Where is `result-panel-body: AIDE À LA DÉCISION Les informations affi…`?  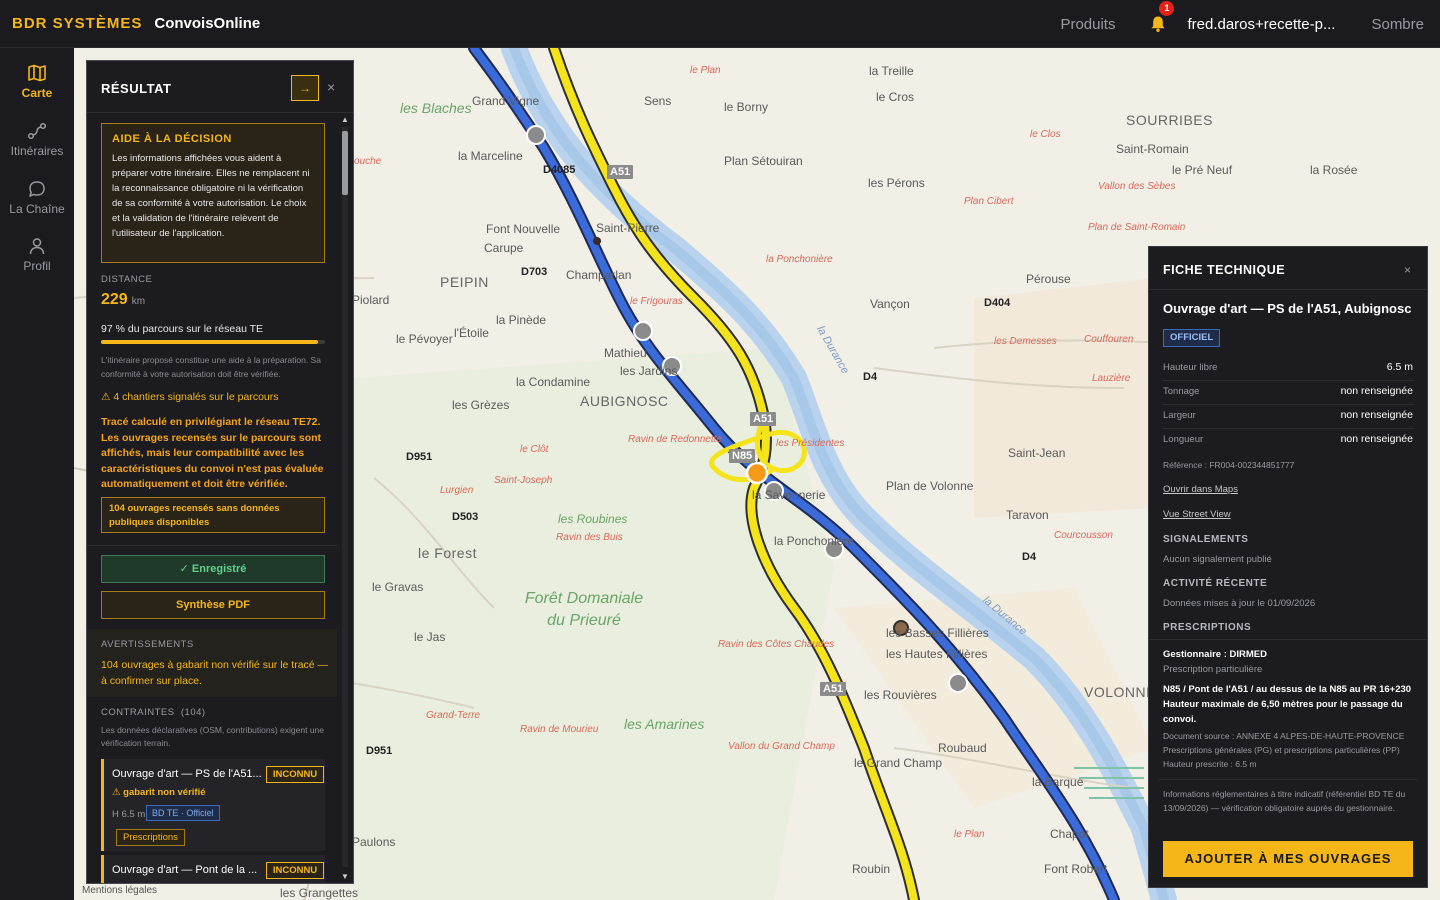 result-panel-body: AIDE À LA DÉCISION Les informations affi… is located at coordinates (212, 498).